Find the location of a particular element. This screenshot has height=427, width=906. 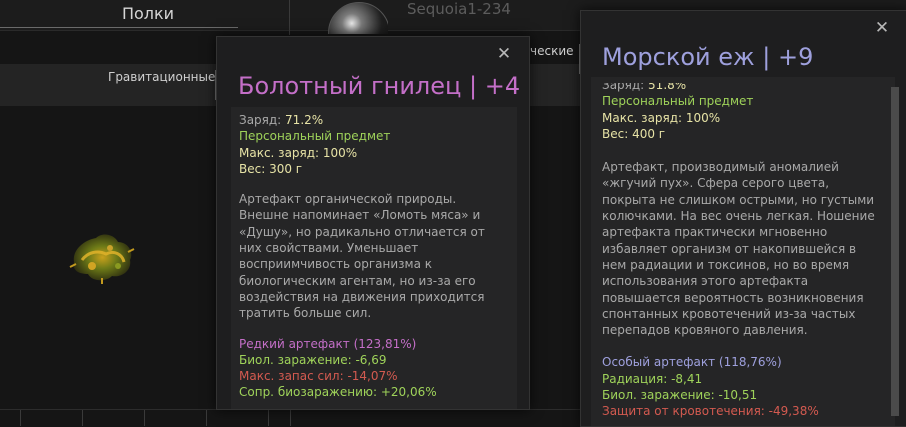

effect-bio: Биол. заражение: -6,69 is located at coordinates (313, 359).